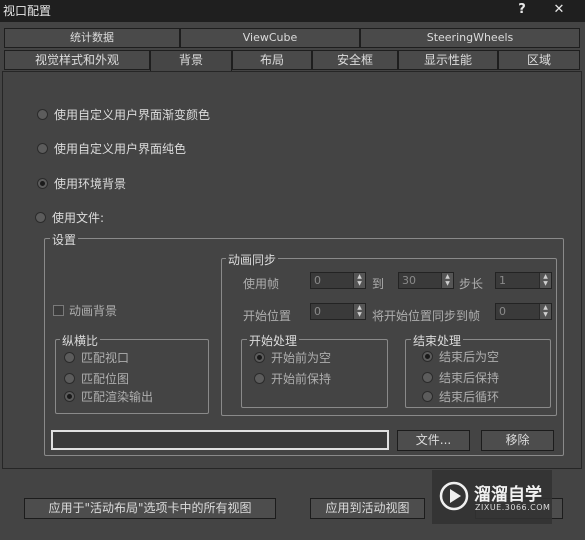  What do you see at coordinates (513, 507) in the screenshot?
I see `watermark-url: ZIXUE.3066.COM` at bounding box center [513, 507].